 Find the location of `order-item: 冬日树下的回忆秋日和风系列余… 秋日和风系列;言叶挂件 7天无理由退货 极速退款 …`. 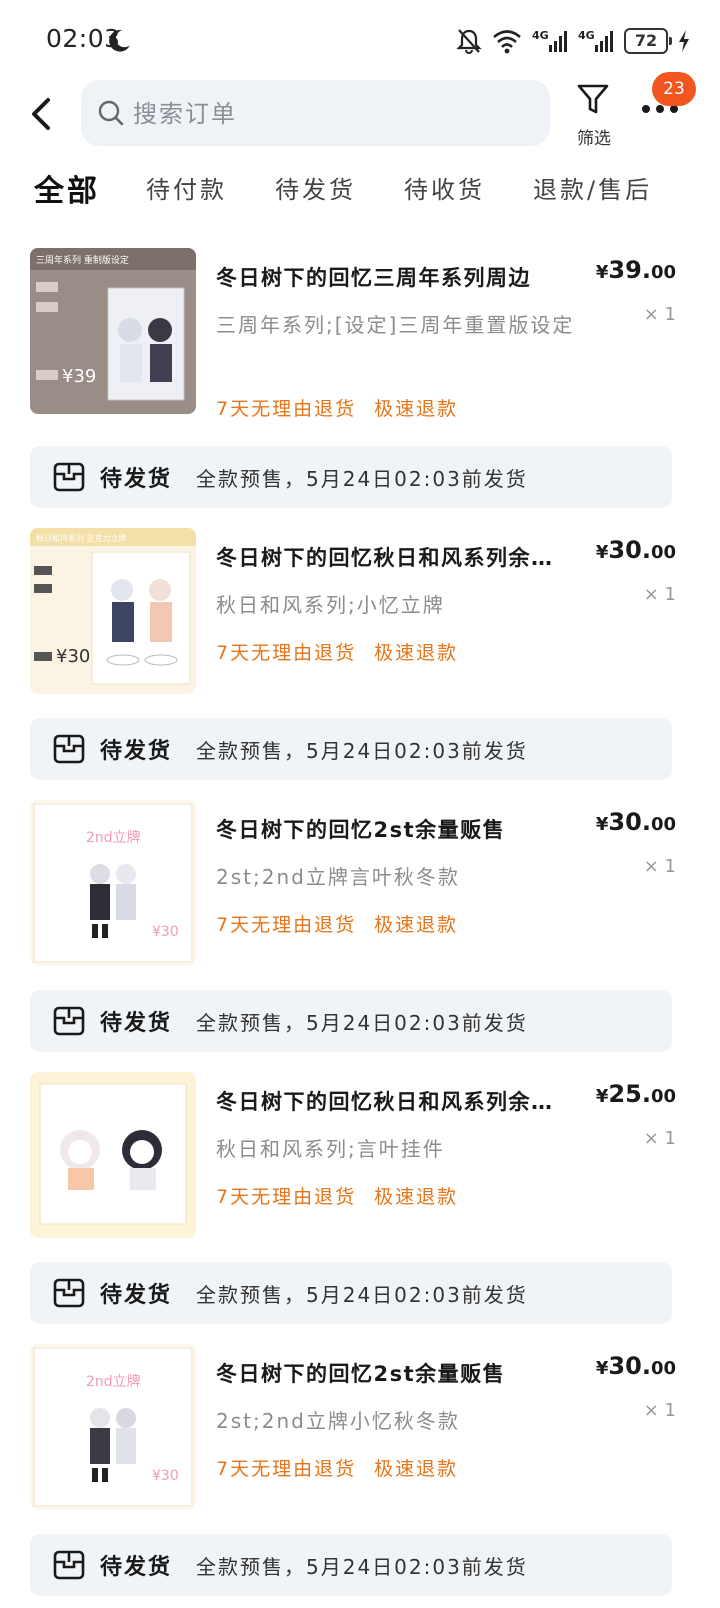

order-item: 冬日树下的回忆秋日和风系列余… 秋日和风系列;言叶挂件 7天无理由退货 极速退款 … is located at coordinates (360, 1157).